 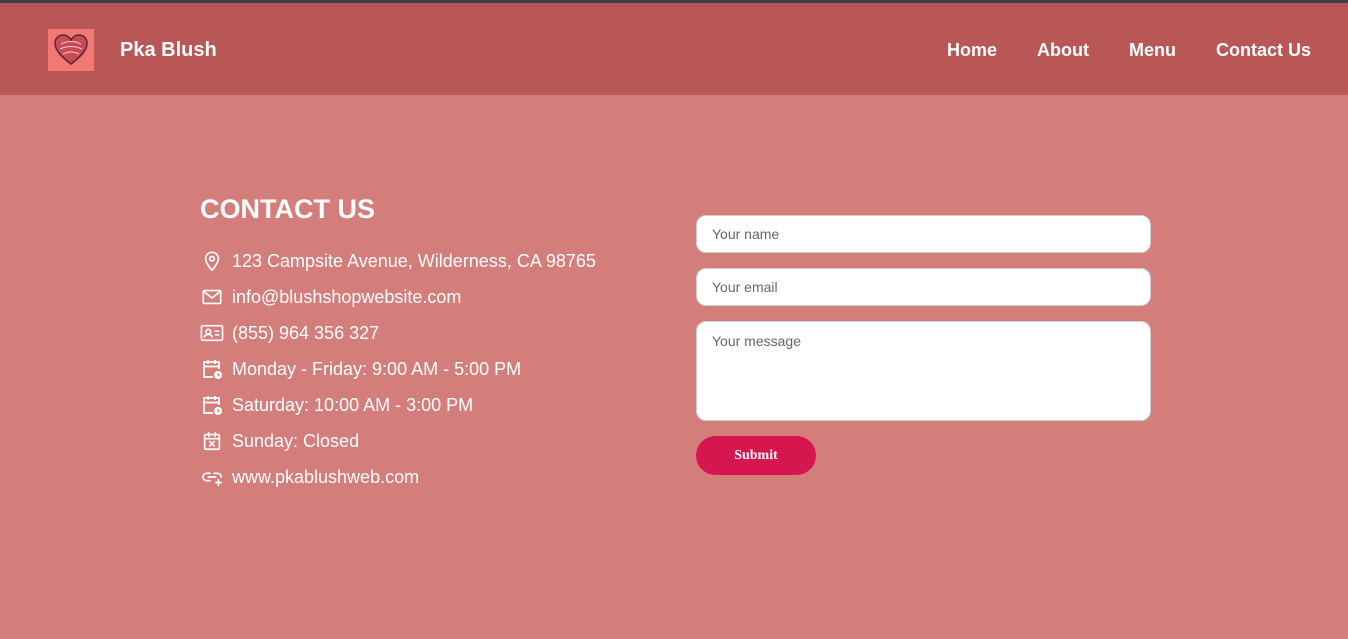 What do you see at coordinates (325, 477) in the screenshot?
I see `website-text: www.pkablushweb.com` at bounding box center [325, 477].